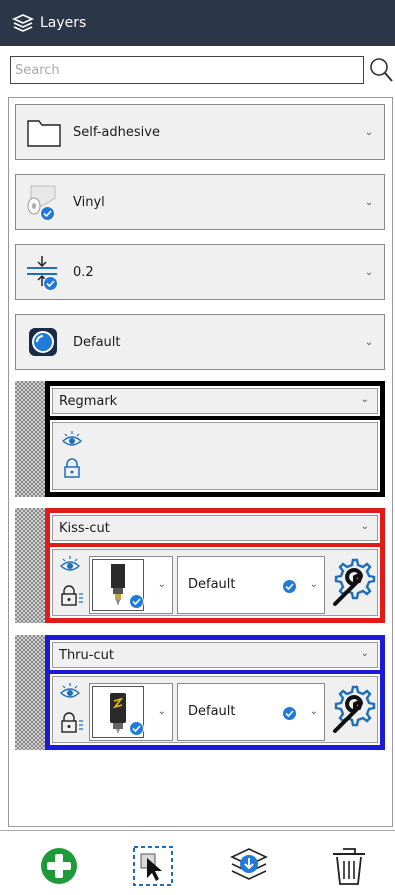  I want to click on preset-dropdown: Default ⌄, so click(200, 342).